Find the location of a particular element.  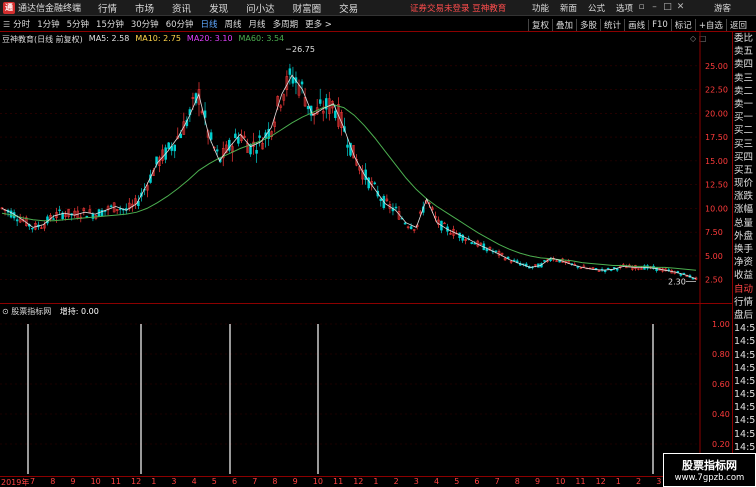

stats-button: 统计 is located at coordinates (612, 24).